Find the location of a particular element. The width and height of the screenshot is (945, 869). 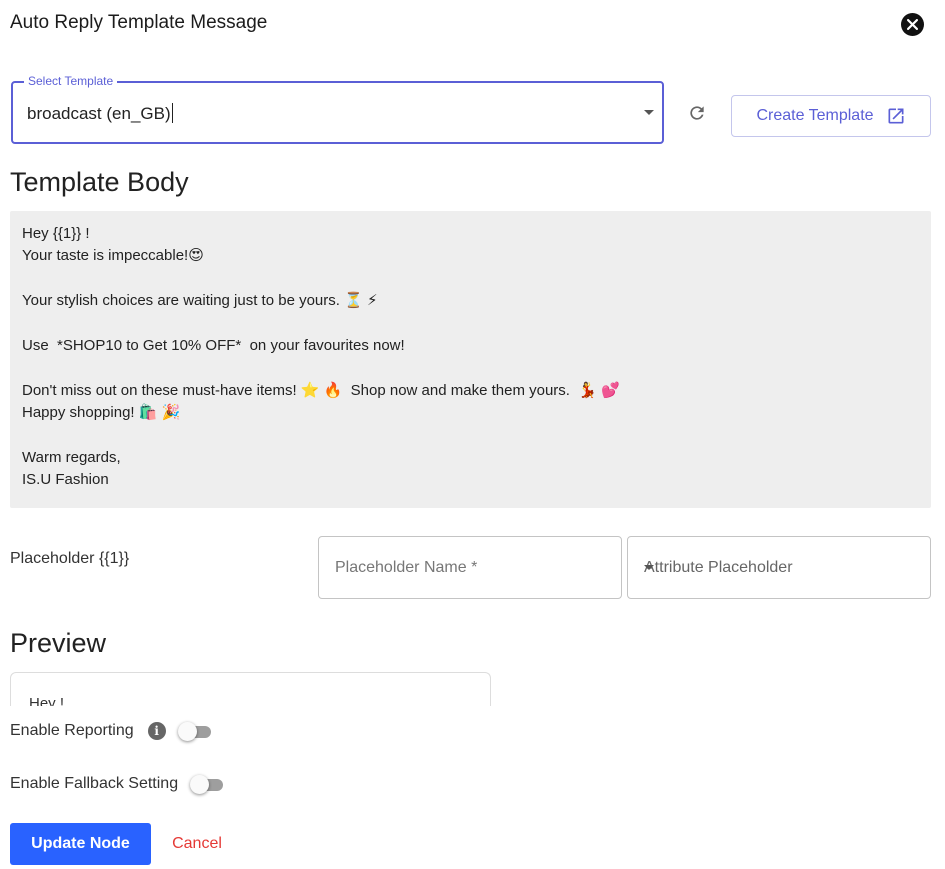

close-button is located at coordinates (912, 24).